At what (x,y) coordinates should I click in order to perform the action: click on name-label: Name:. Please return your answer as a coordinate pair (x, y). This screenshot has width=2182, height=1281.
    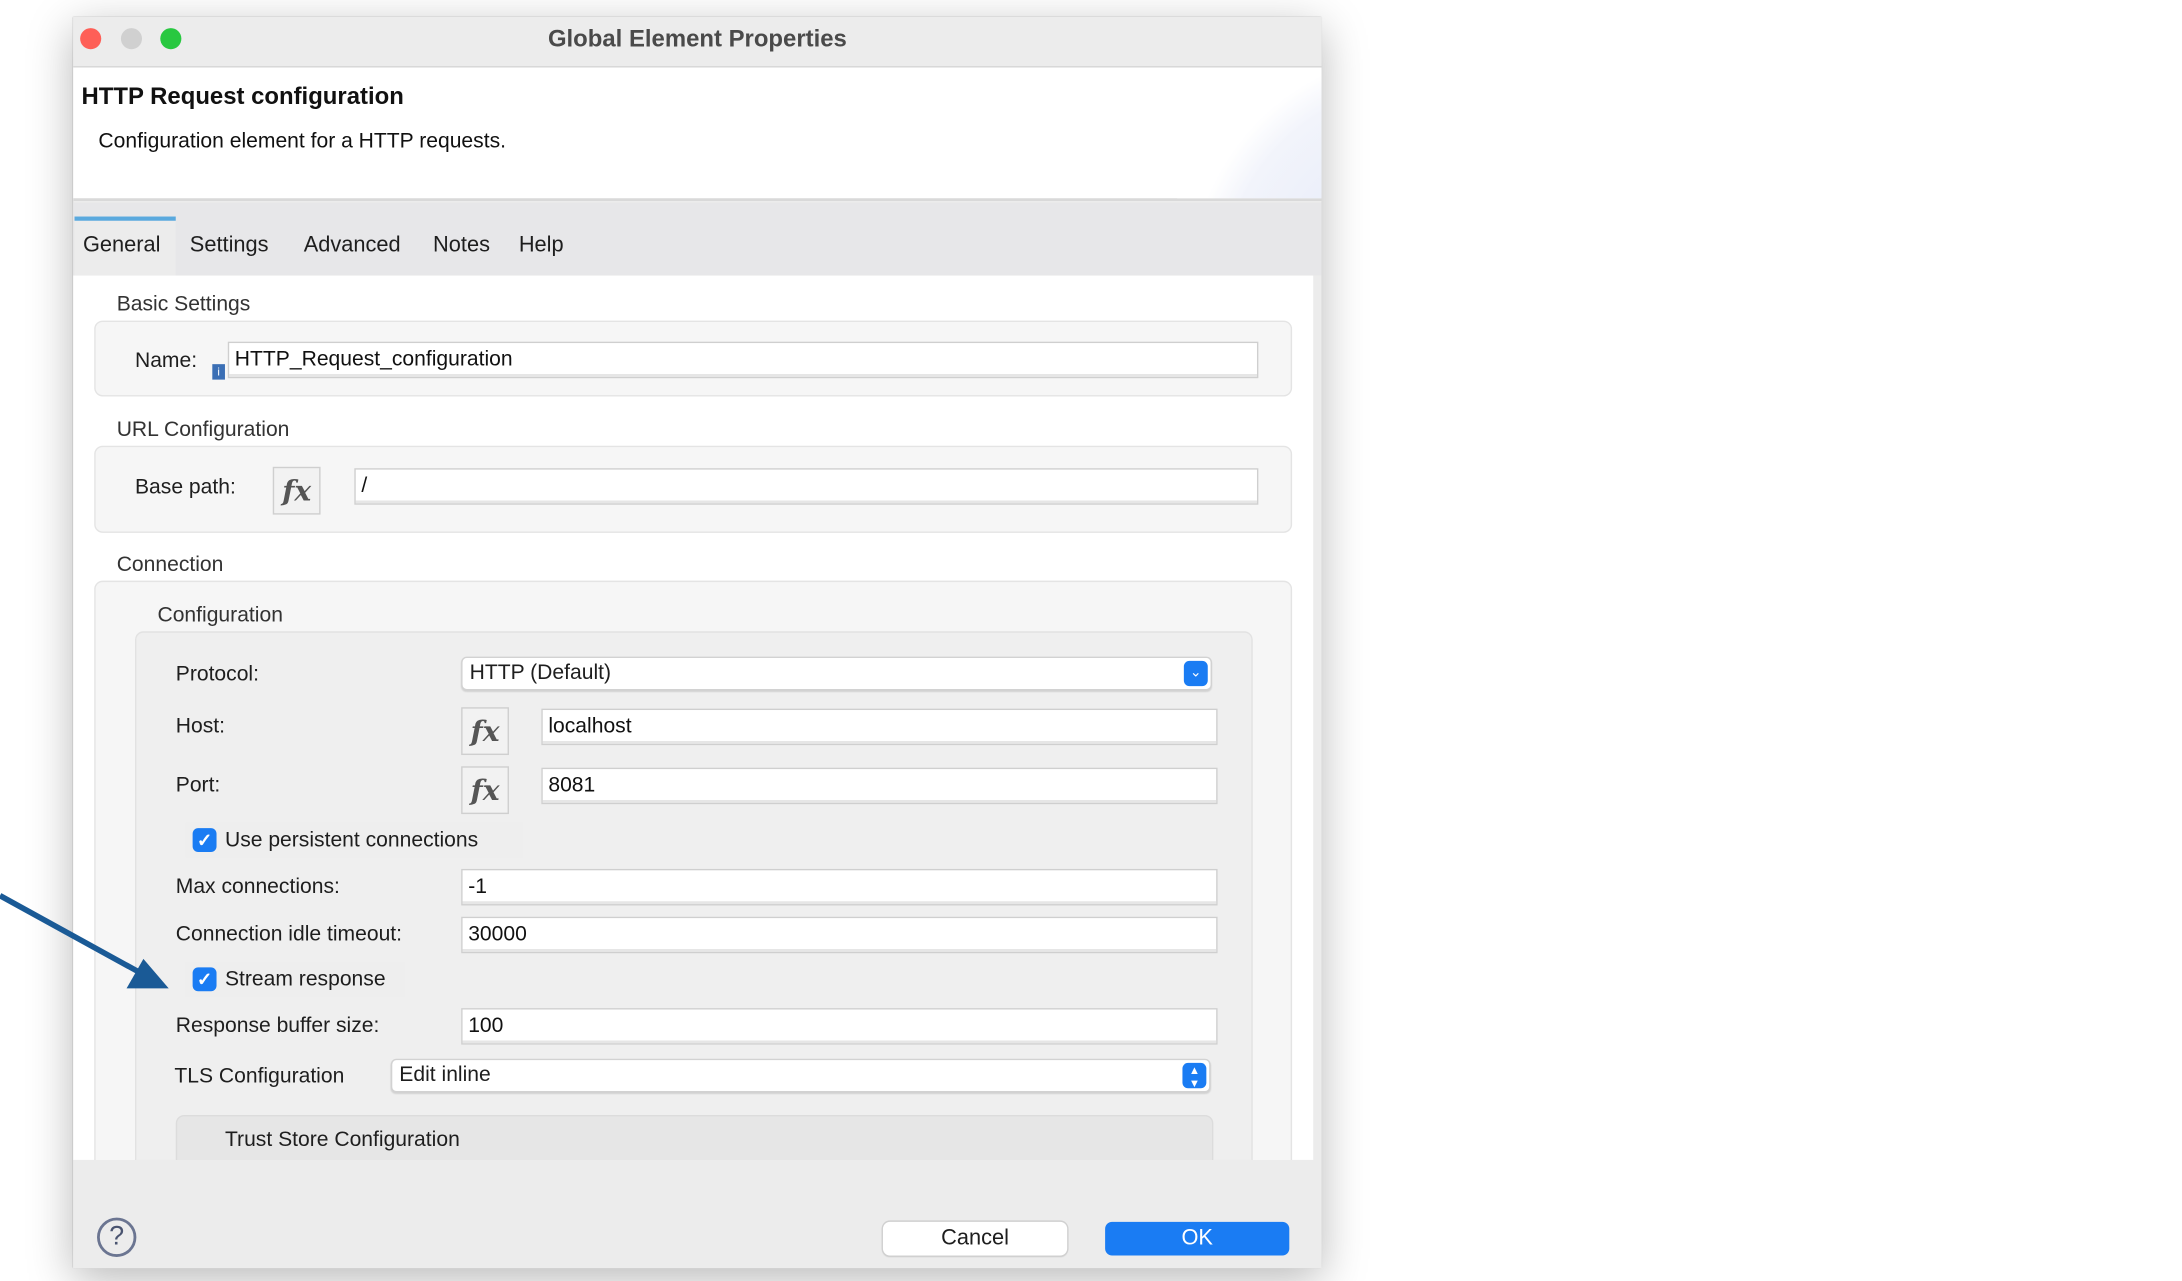
    Looking at the image, I should click on (166, 360).